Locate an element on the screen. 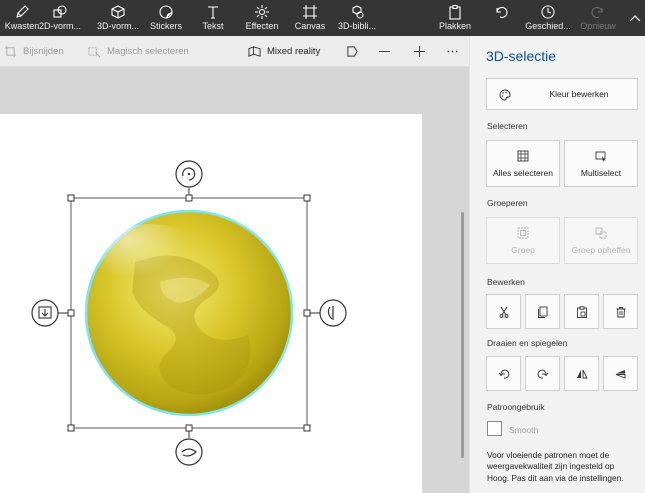 This screenshot has width=645, height=493. edit-heading: Bewerken is located at coordinates (506, 282).